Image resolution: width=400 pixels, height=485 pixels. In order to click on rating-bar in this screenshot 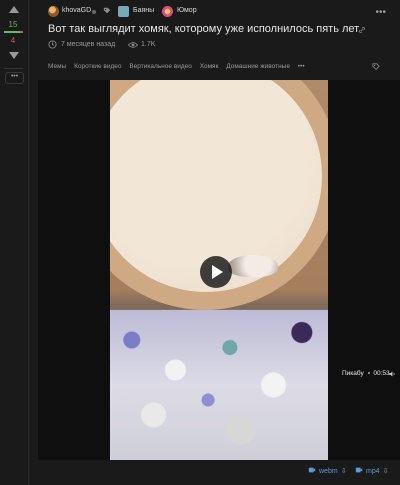, I will do `click(13, 32)`.